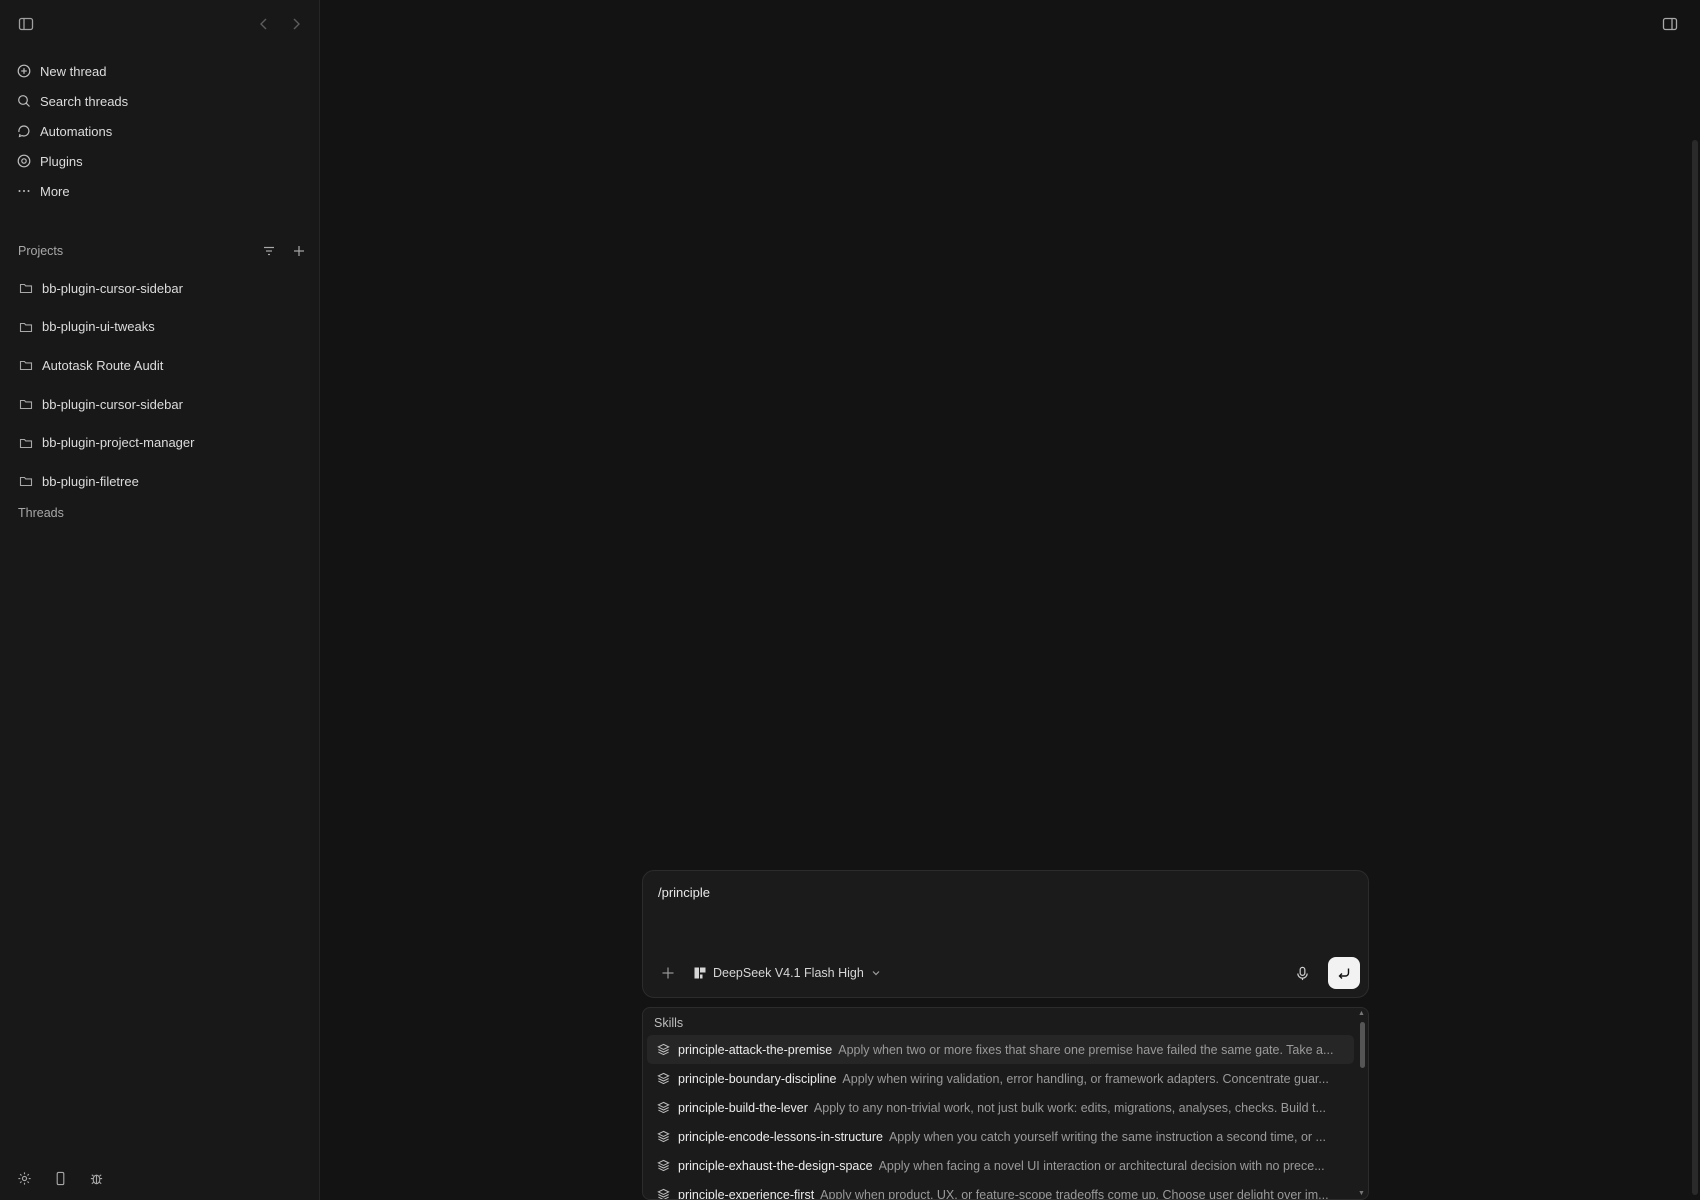  Describe the element at coordinates (296, 24) in the screenshot. I see `forward-arrow-icon` at that location.